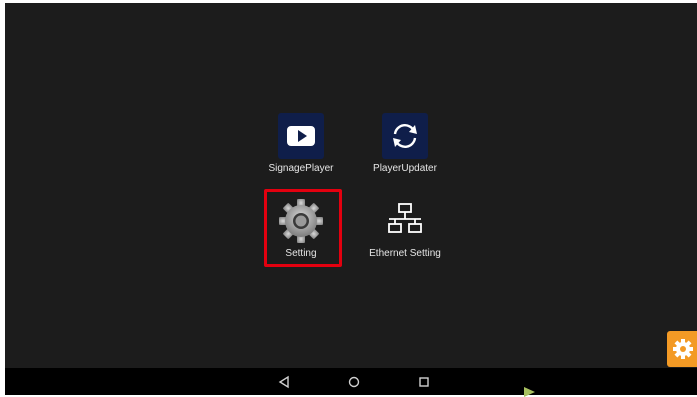  I want to click on highlight-box, so click(303, 228).